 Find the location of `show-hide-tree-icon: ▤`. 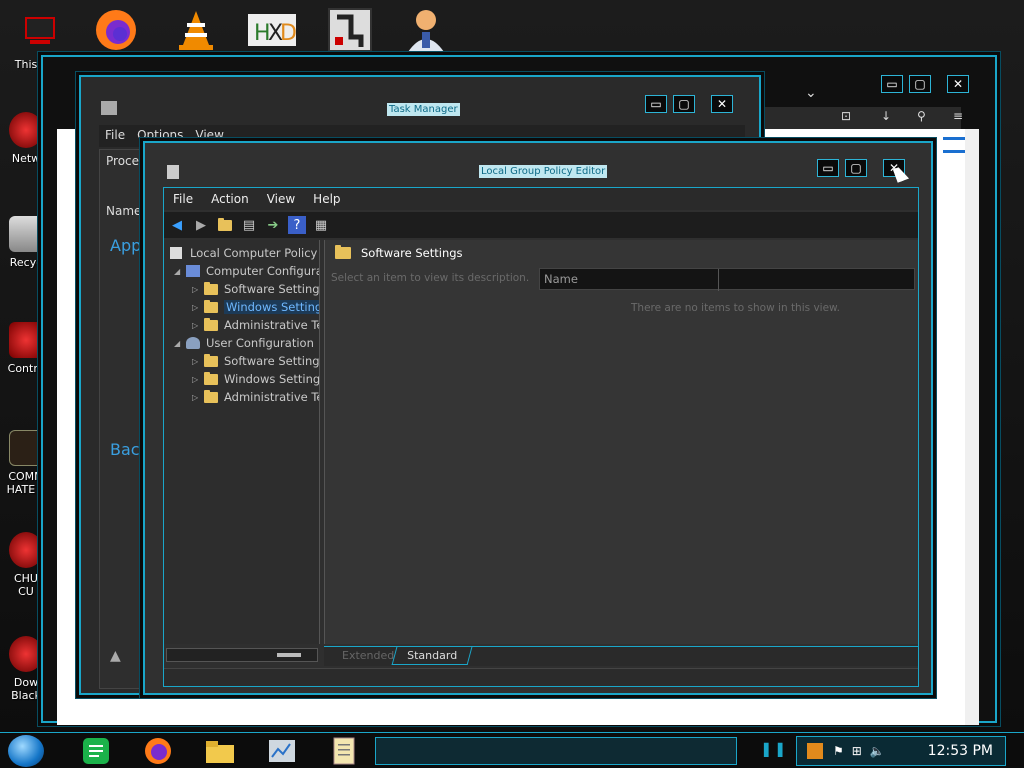

show-hide-tree-icon: ▤ is located at coordinates (249, 225).